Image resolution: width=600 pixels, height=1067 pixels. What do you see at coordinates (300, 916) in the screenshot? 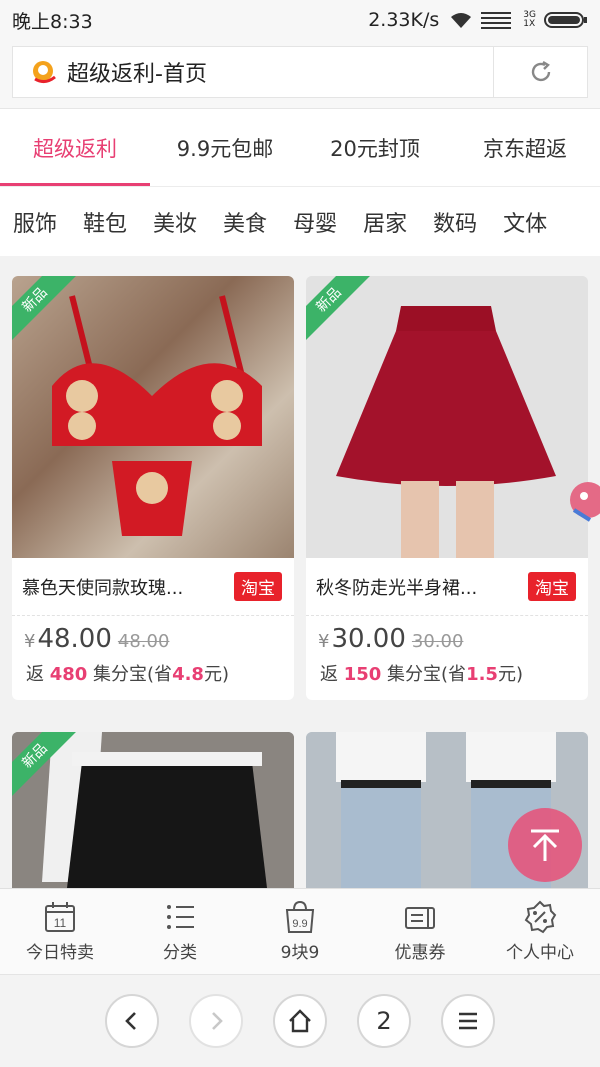
I see `price-bag-icon: 9.9` at bounding box center [300, 916].